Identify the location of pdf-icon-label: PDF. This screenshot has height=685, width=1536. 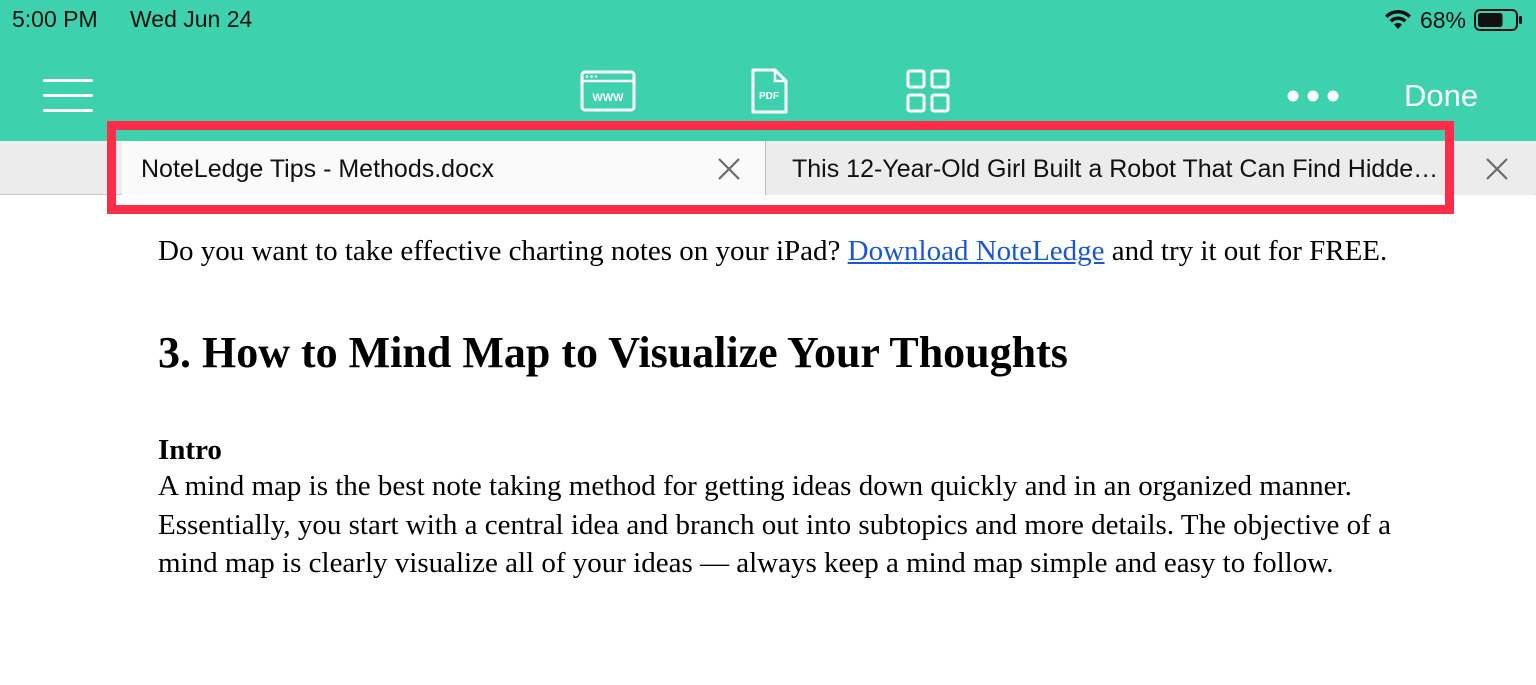
(769, 96).